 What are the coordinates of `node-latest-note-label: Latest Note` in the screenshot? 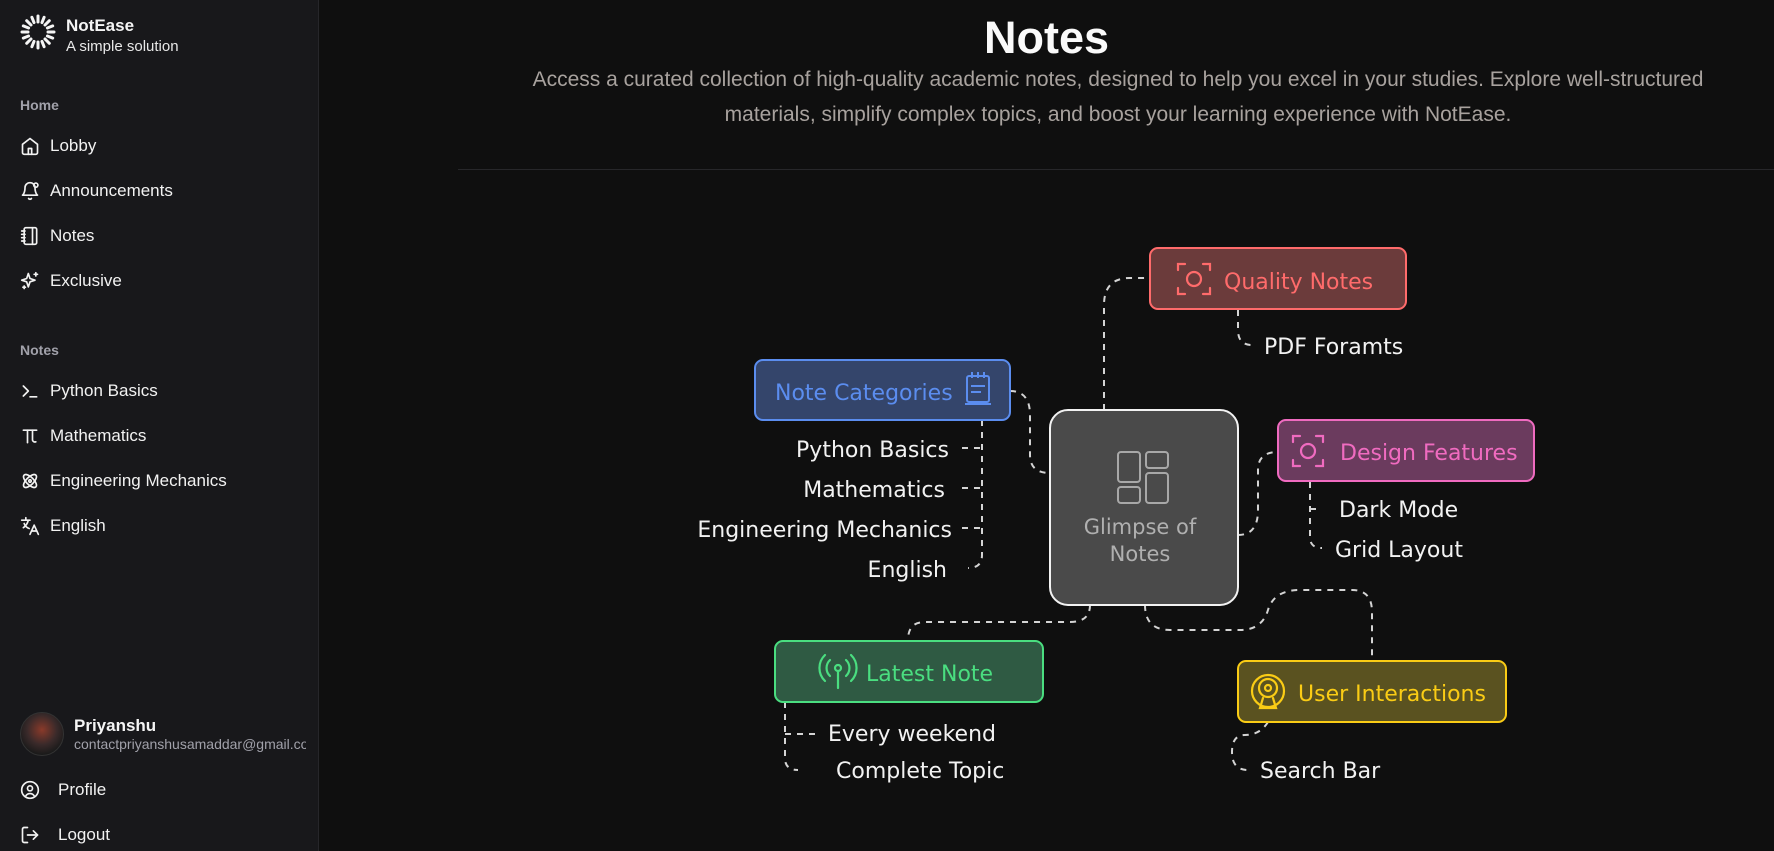 It's located at (929, 674).